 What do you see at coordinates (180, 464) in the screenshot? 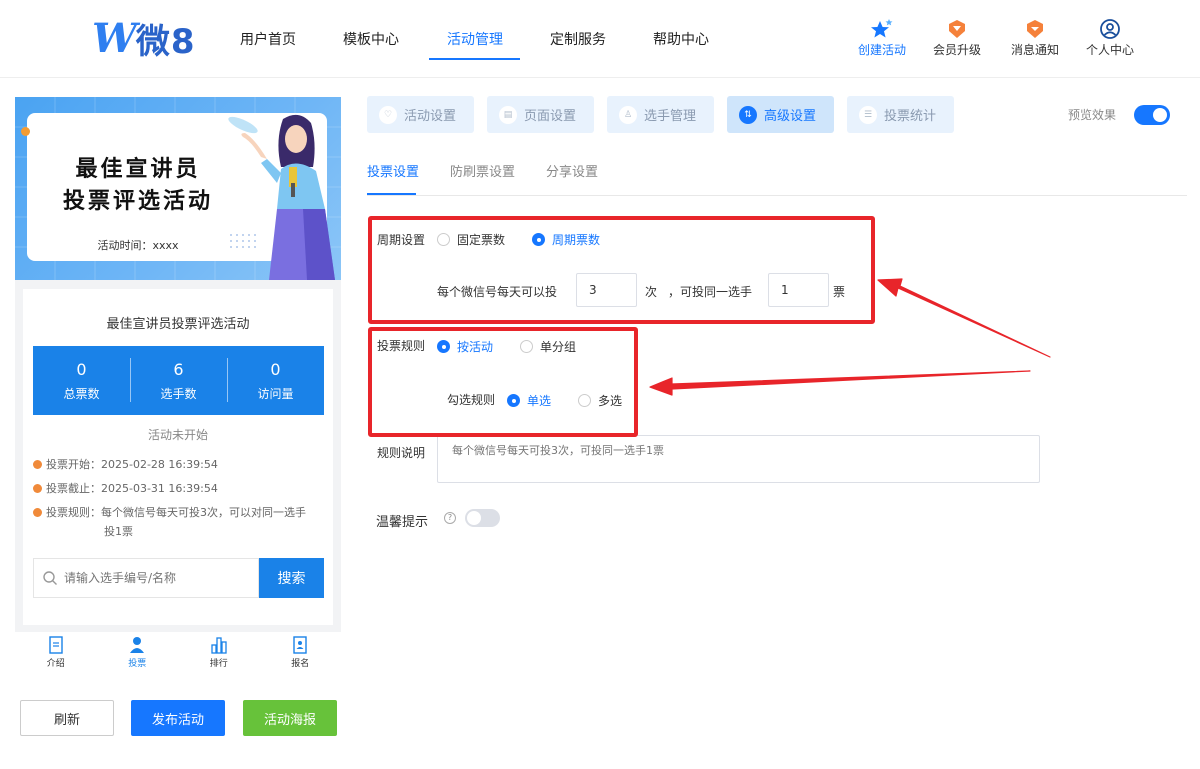
I see `vote-start-line: 投票开始：2025-02-28 16:39:54` at bounding box center [180, 464].